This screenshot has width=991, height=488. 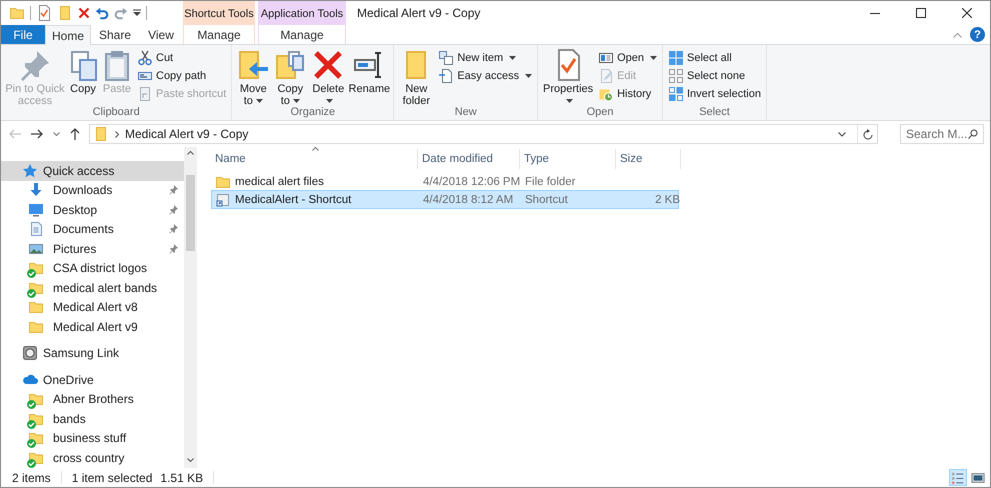 I want to click on sort-caret-icon, so click(x=315, y=149).